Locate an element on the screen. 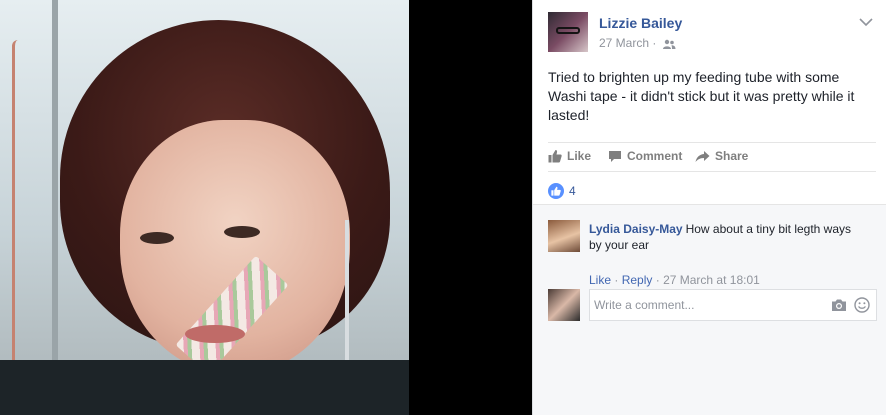 The width and height of the screenshot is (886, 415). share-button: Share is located at coordinates (721, 156).